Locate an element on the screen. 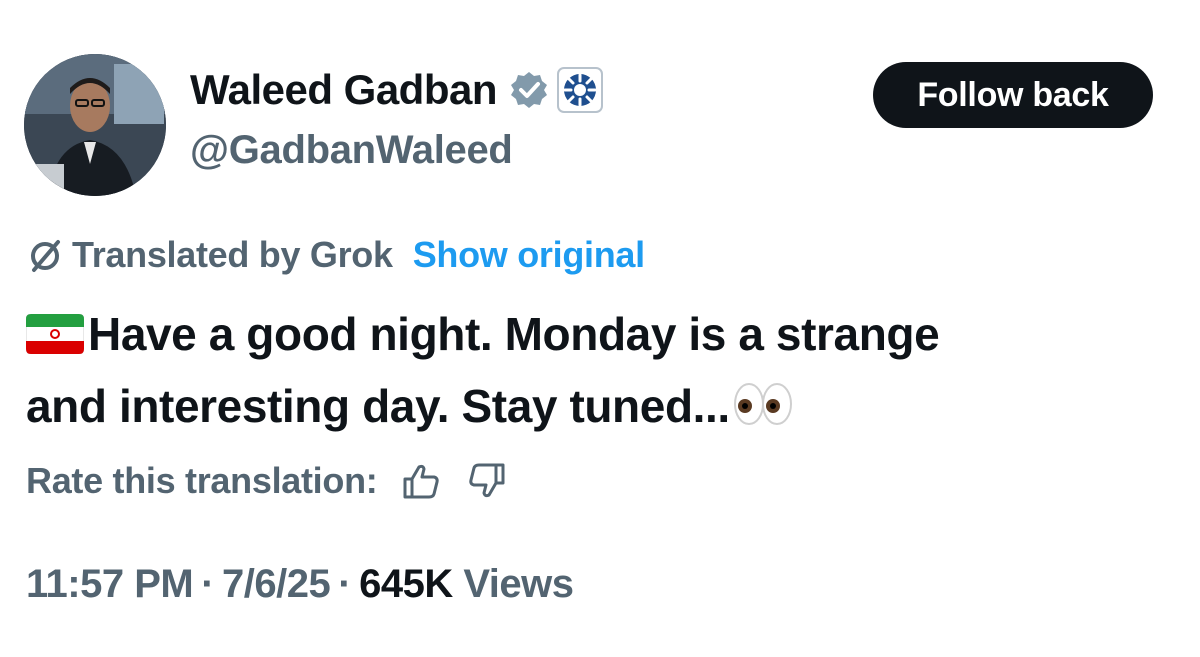  eyes-emoji is located at coordinates (762, 404).